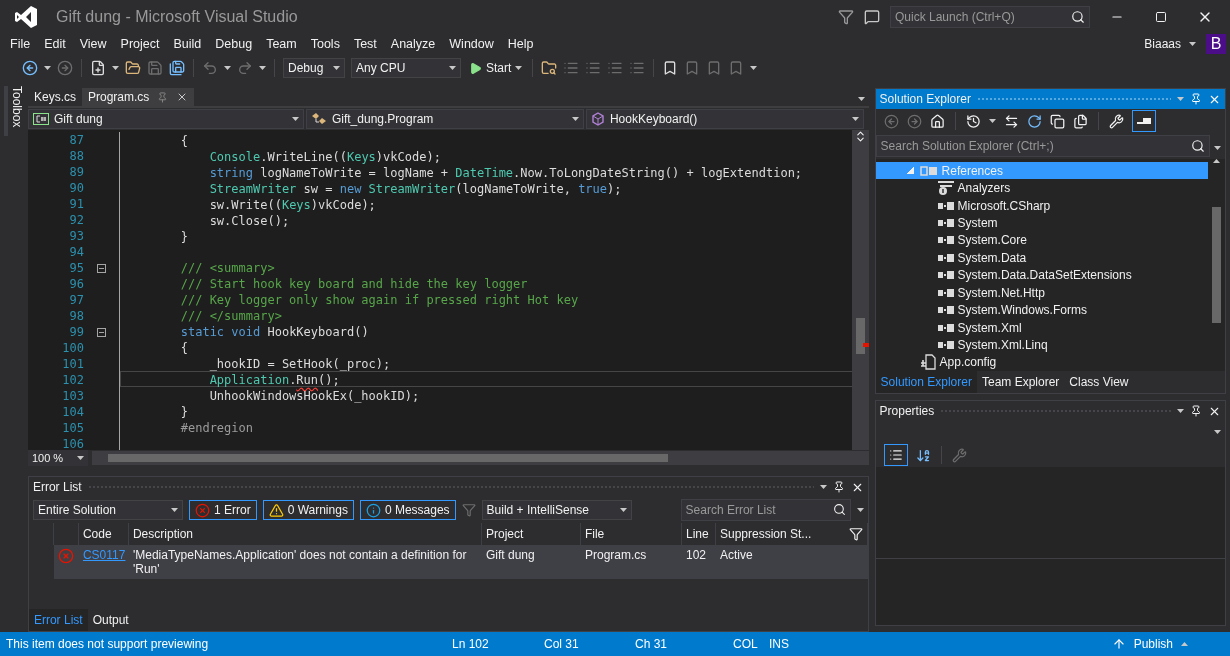 The image size is (1230, 656). Describe the element at coordinates (496, 68) in the screenshot. I see `start-button: Start` at that location.